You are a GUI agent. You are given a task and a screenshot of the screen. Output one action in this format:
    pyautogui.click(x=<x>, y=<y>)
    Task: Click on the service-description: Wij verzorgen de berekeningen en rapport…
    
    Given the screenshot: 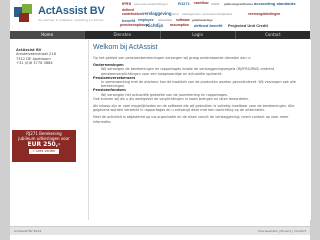 What is the action you would take?
    pyautogui.click(x=188, y=71)
    